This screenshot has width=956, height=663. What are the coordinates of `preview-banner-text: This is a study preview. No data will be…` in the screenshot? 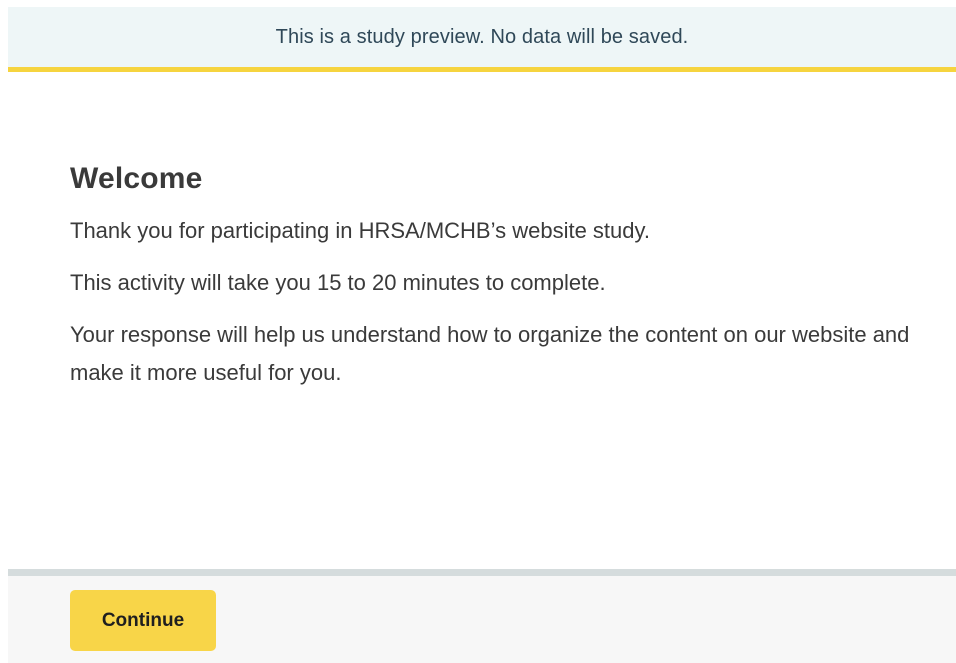 It's located at (482, 36).